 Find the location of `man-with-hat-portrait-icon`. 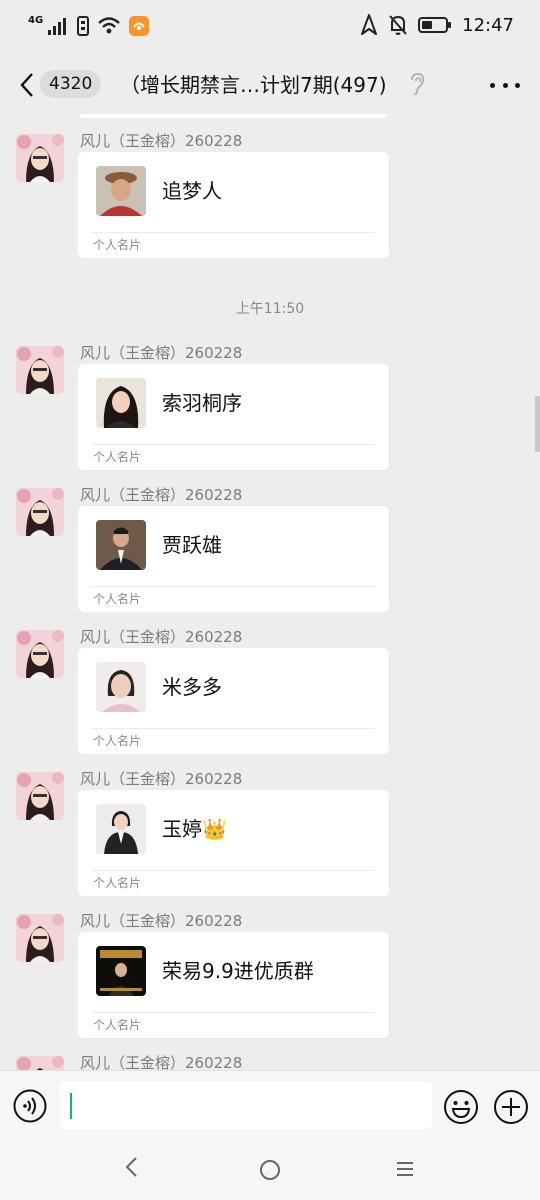

man-with-hat-portrait-icon is located at coordinates (121, 191).